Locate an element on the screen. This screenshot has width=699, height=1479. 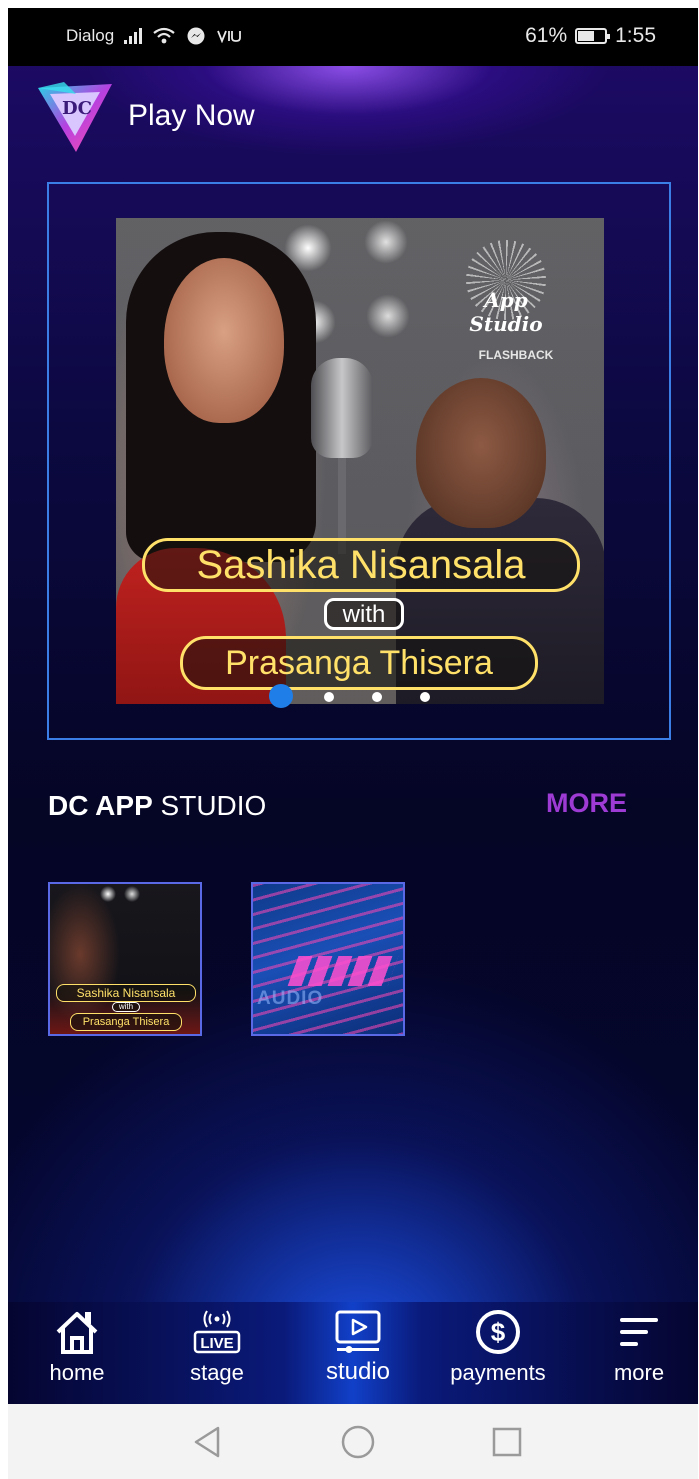
singer-face is located at coordinates (224, 340).